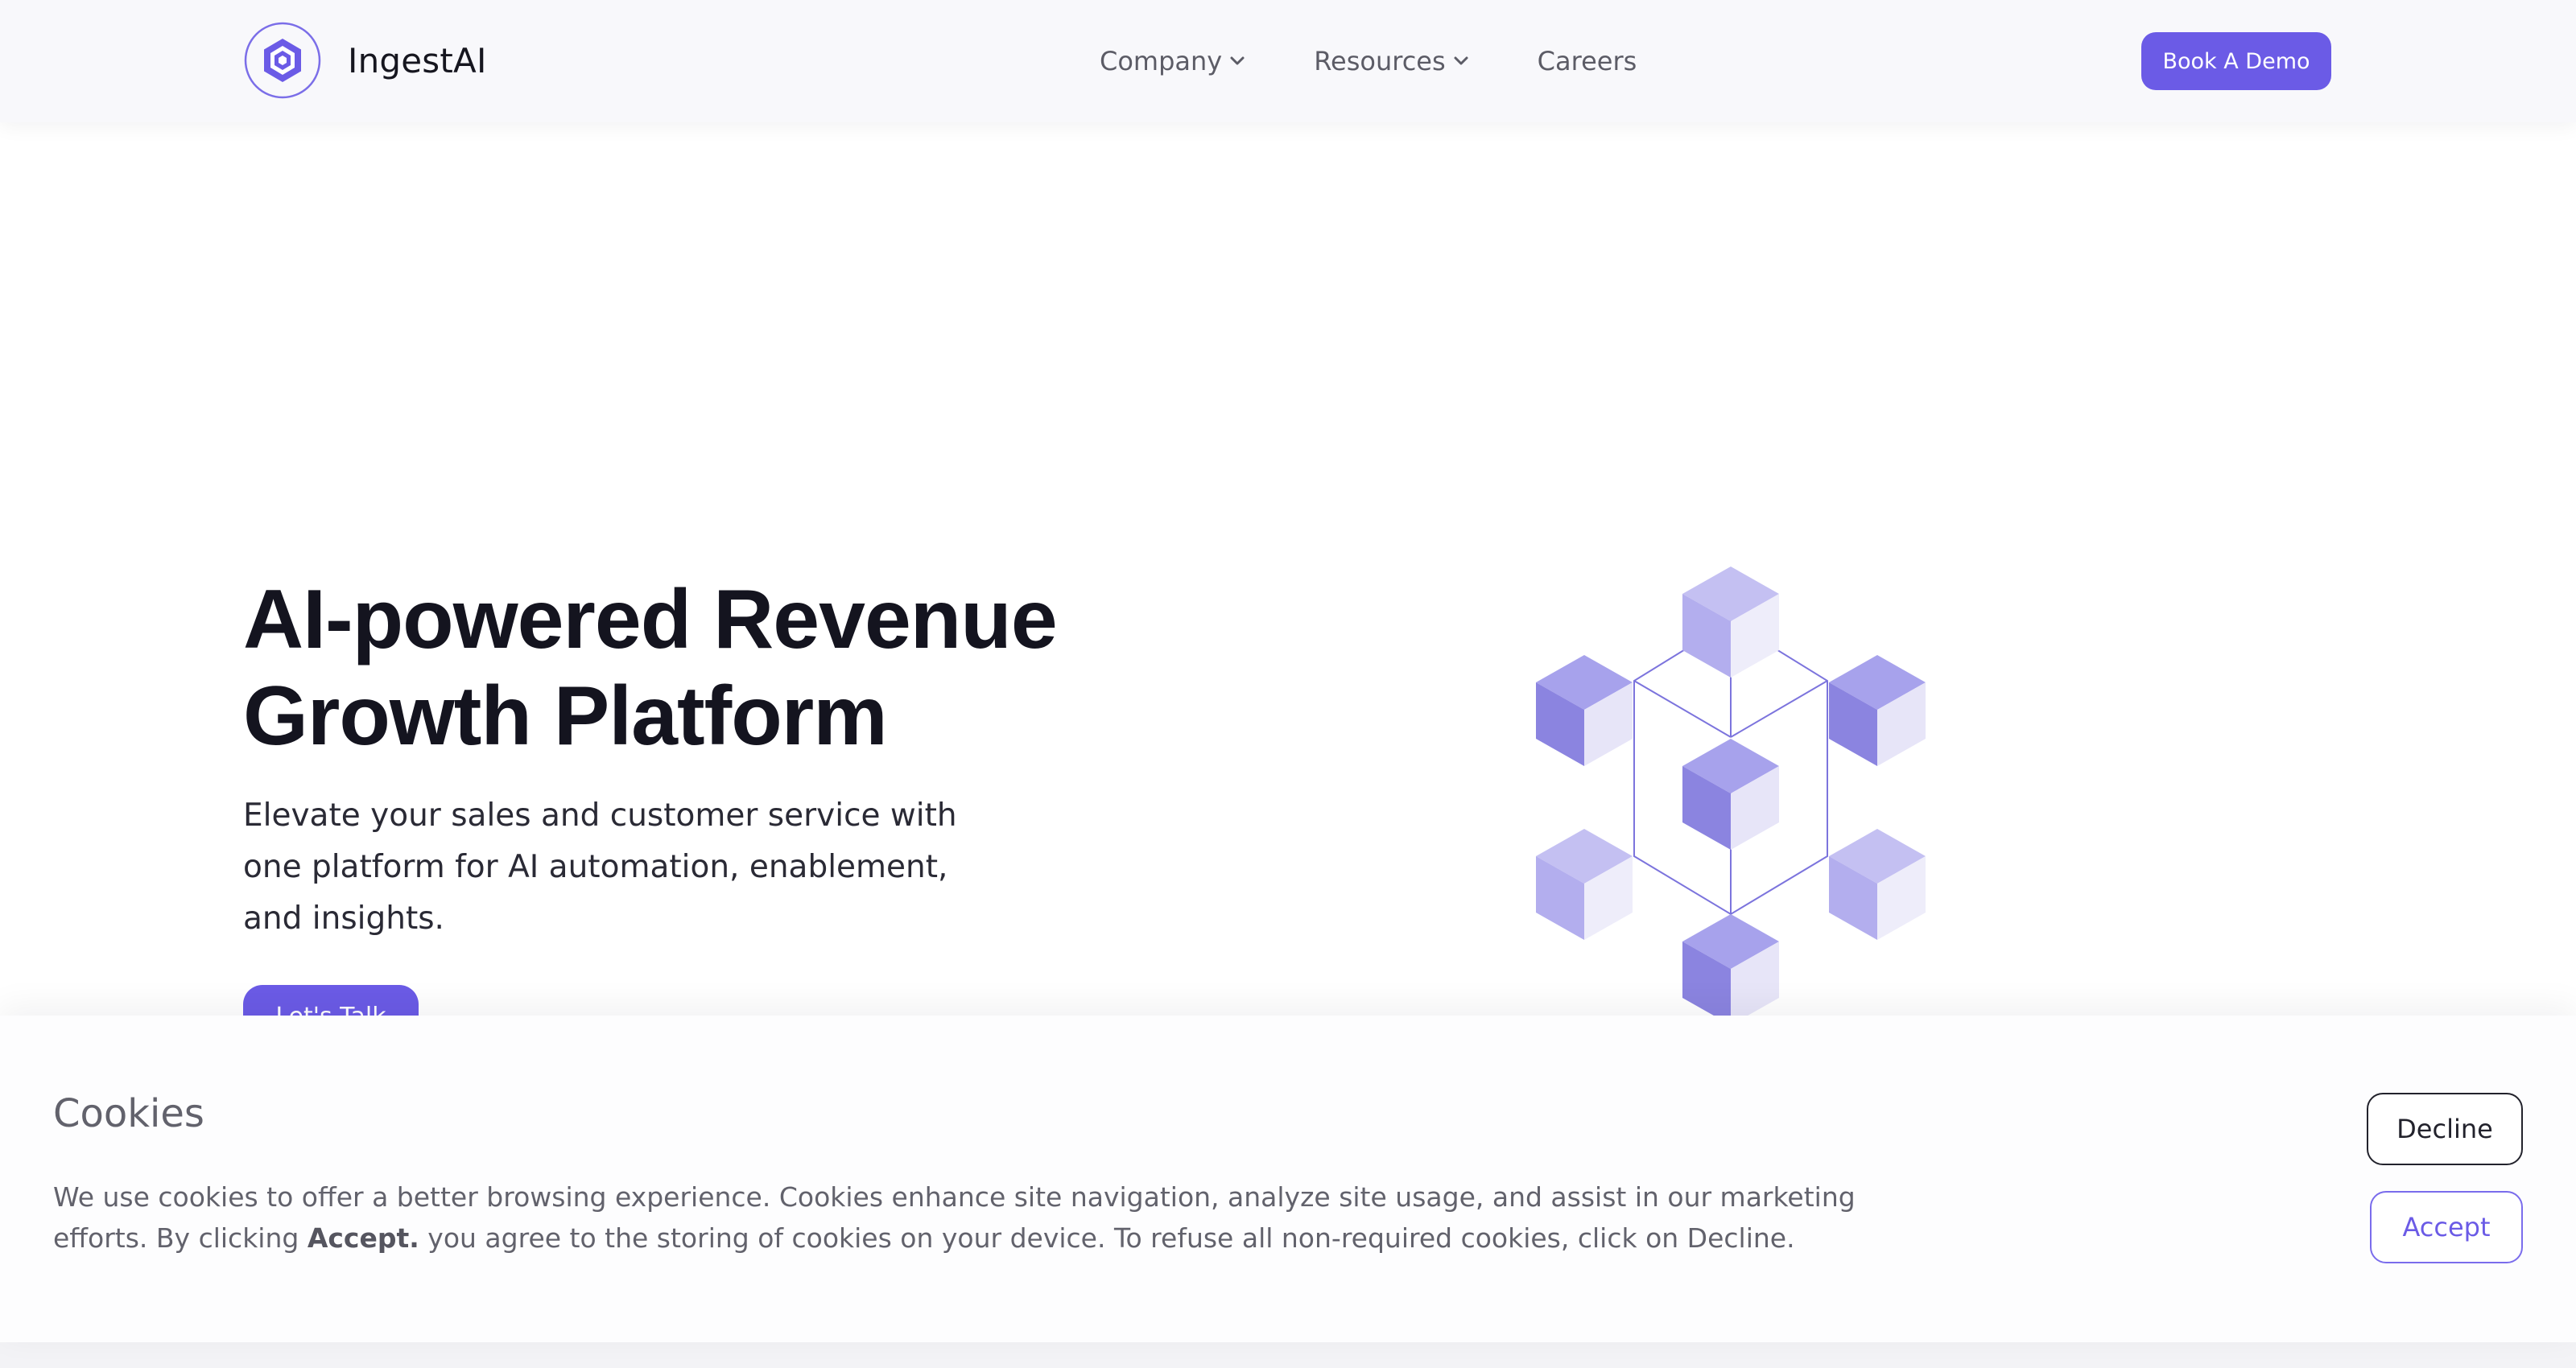 The height and width of the screenshot is (1368, 2576). I want to click on cookie-text-accept-word: Accept., so click(363, 1238).